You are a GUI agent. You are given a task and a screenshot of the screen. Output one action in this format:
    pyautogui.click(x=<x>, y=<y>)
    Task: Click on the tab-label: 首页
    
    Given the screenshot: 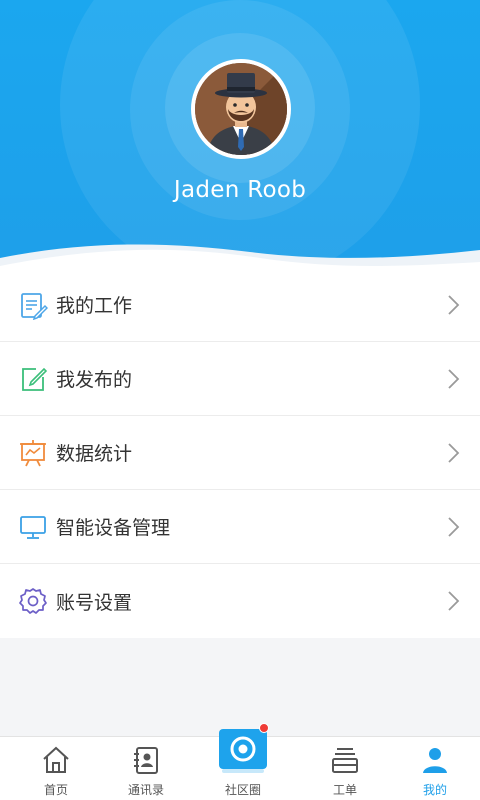 What is the action you would take?
    pyautogui.click(x=55, y=790)
    